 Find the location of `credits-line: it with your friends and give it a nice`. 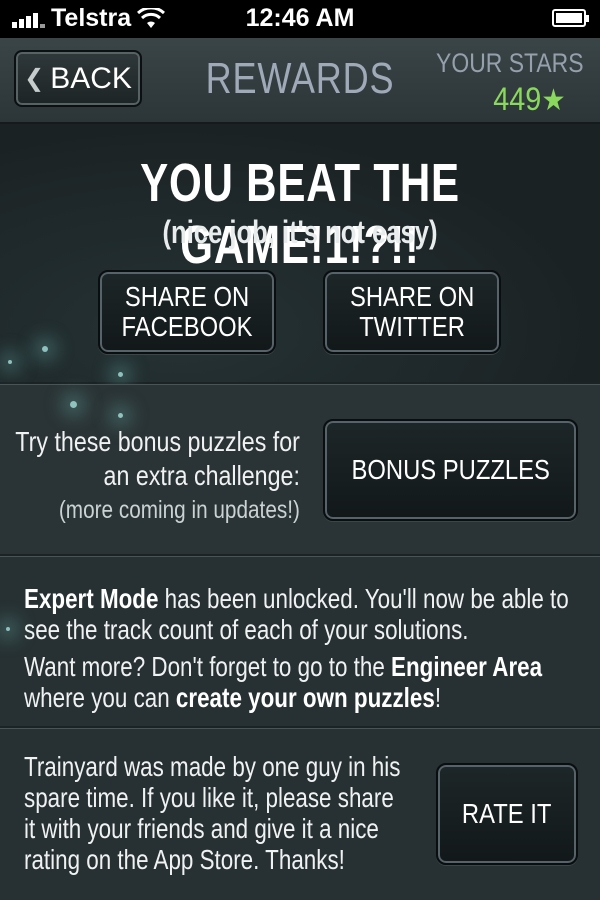

credits-line: it with your friends and give it a nice is located at coordinates (201, 828).